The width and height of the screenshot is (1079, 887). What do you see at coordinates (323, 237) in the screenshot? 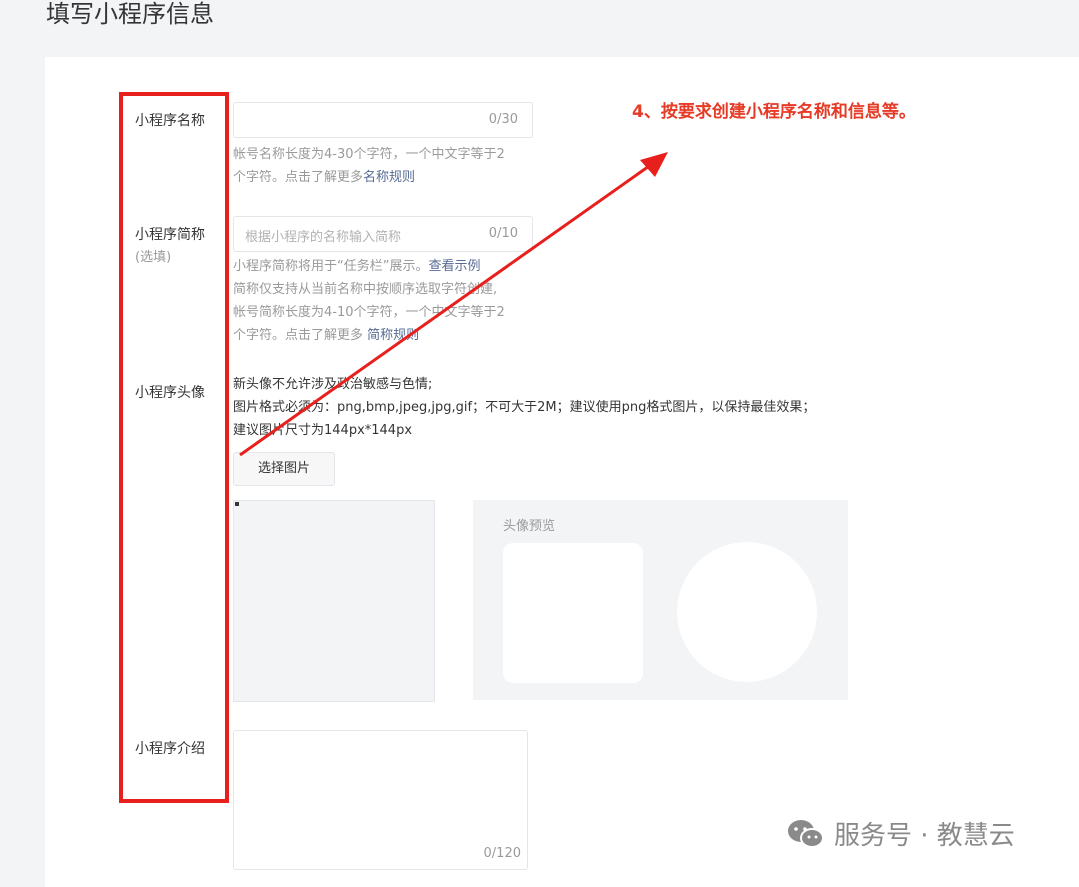
I see `short-name-placeholder: 根据小程序的名称输入简称` at bounding box center [323, 237].